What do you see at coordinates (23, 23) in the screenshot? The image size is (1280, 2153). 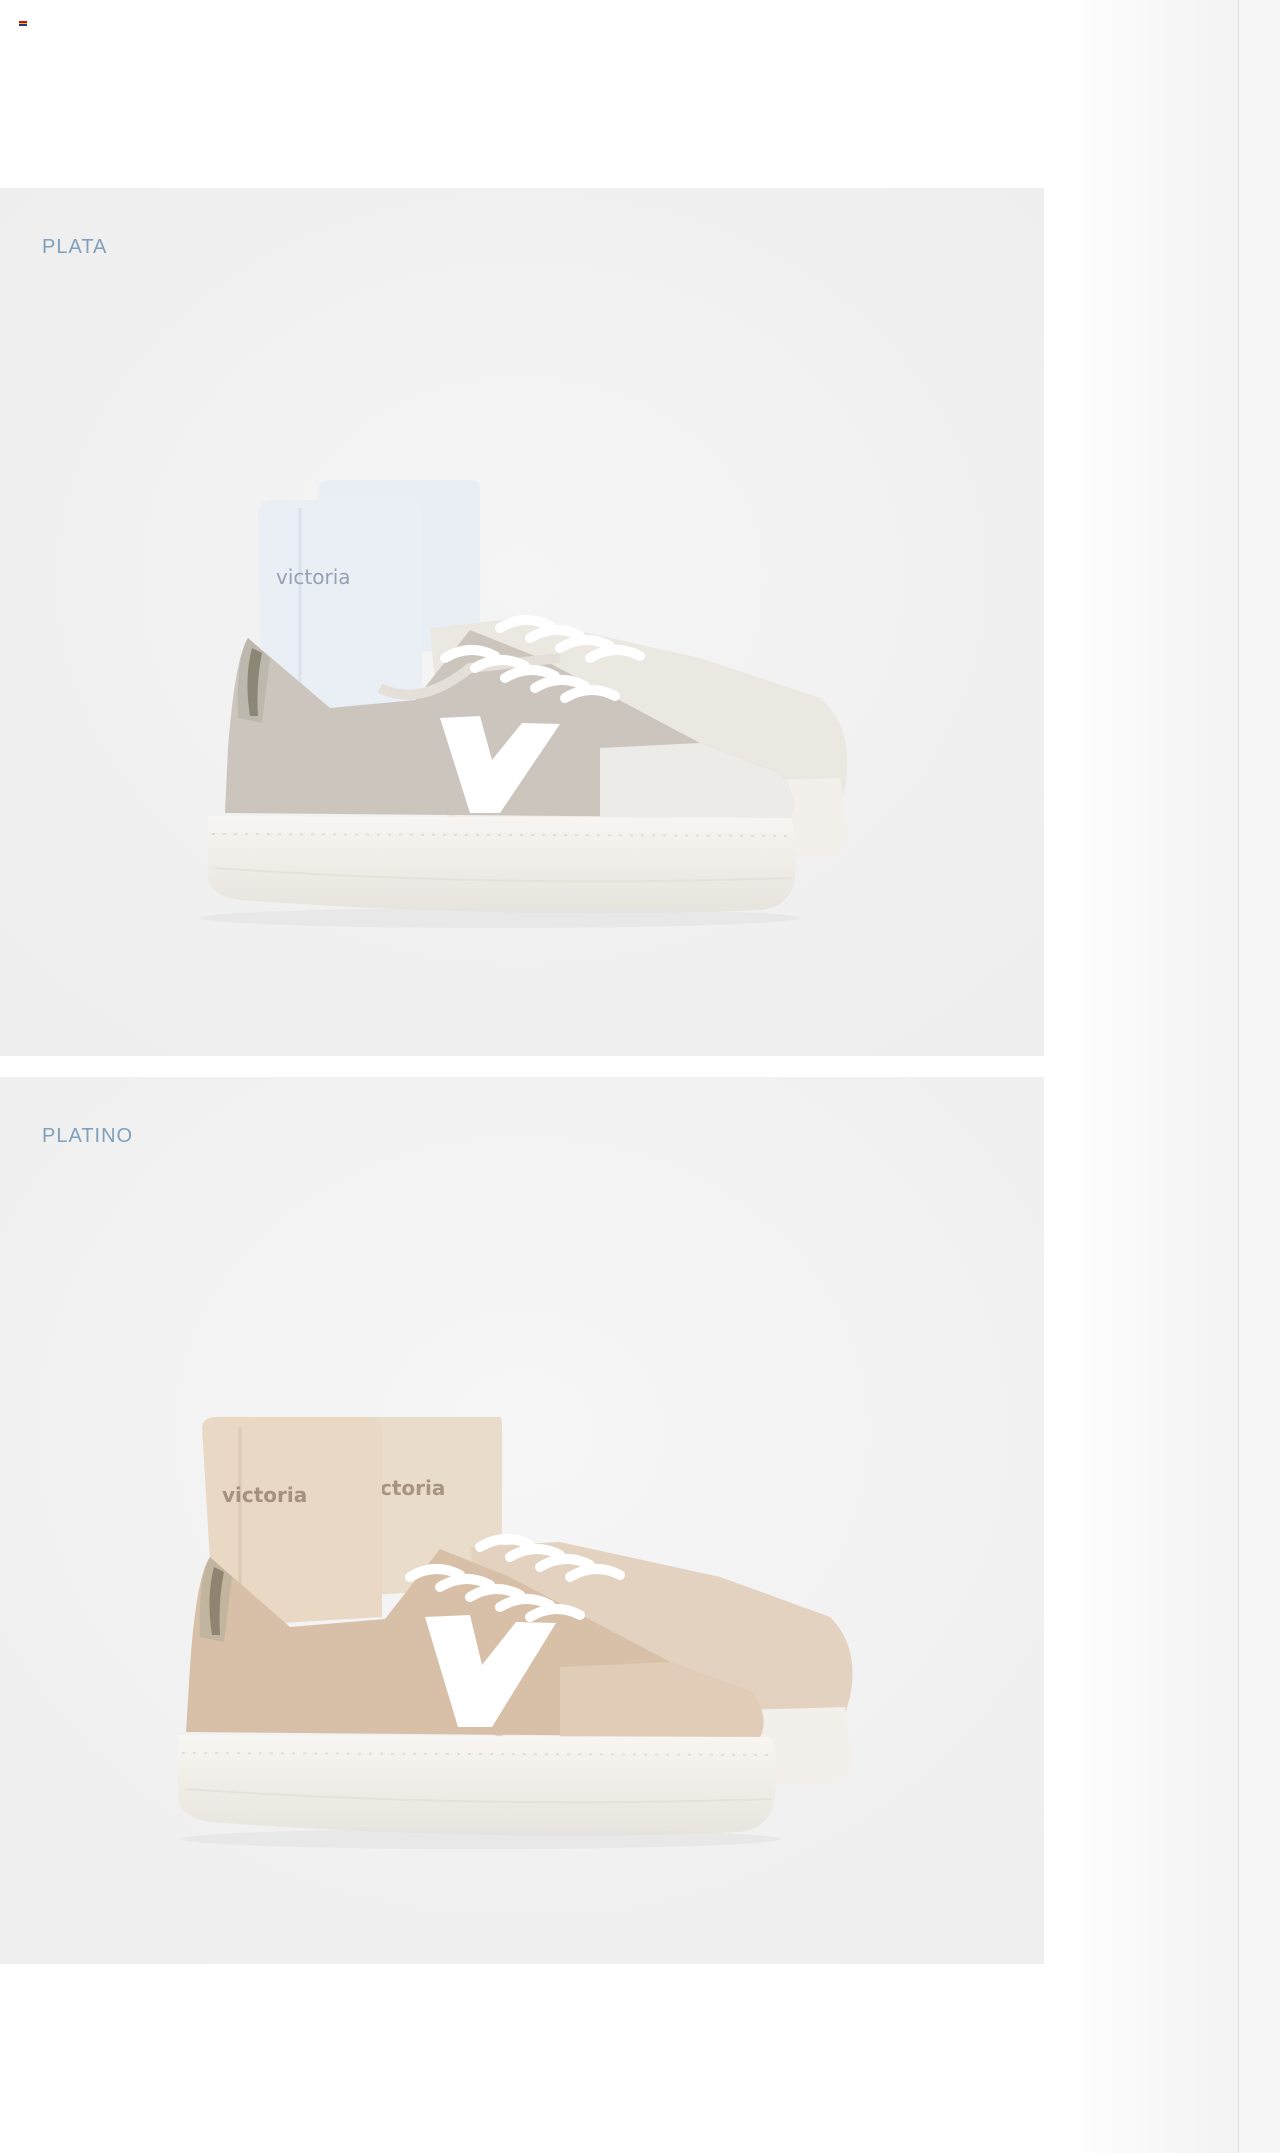 I see `language-flag-icon` at bounding box center [23, 23].